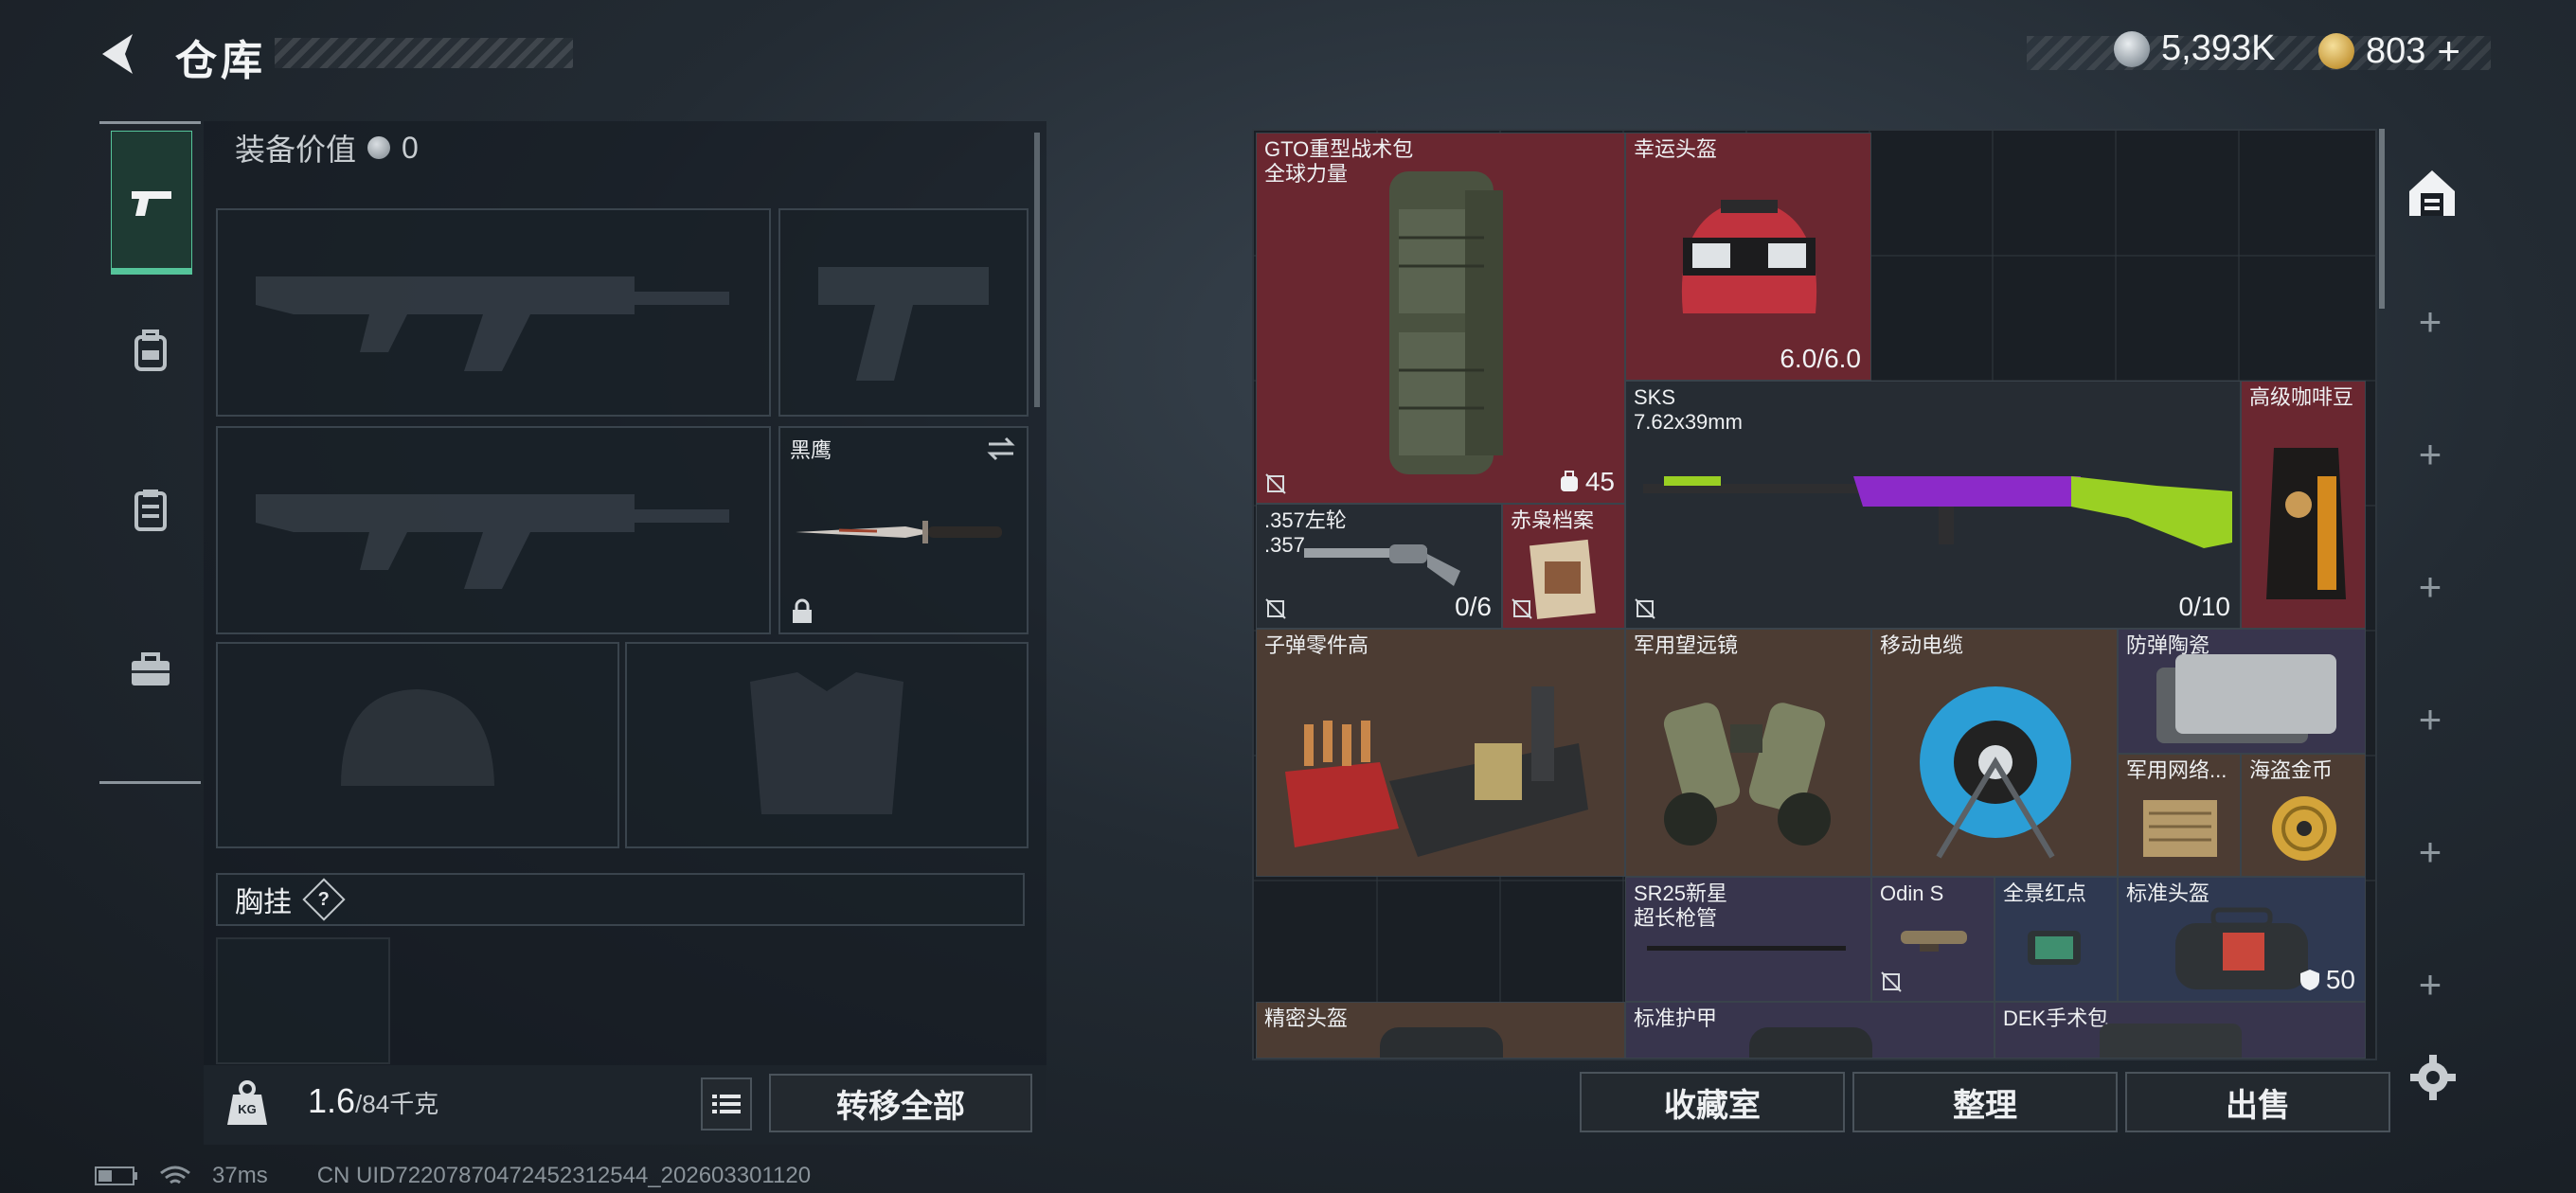 The width and height of the screenshot is (2576, 1193). Describe the element at coordinates (1810, 1030) in the screenshot. I see `stash-item-standard-armor: 标准护甲` at that location.